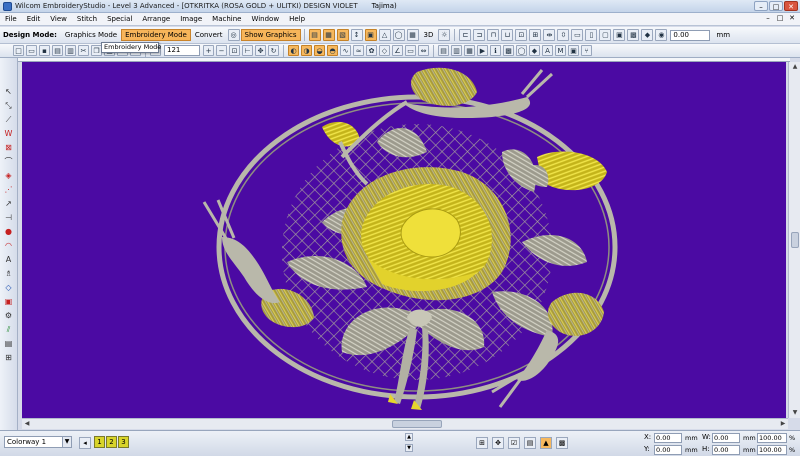  What do you see at coordinates (156, 19) in the screenshot?
I see `menu-arrange: Arrange` at bounding box center [156, 19].